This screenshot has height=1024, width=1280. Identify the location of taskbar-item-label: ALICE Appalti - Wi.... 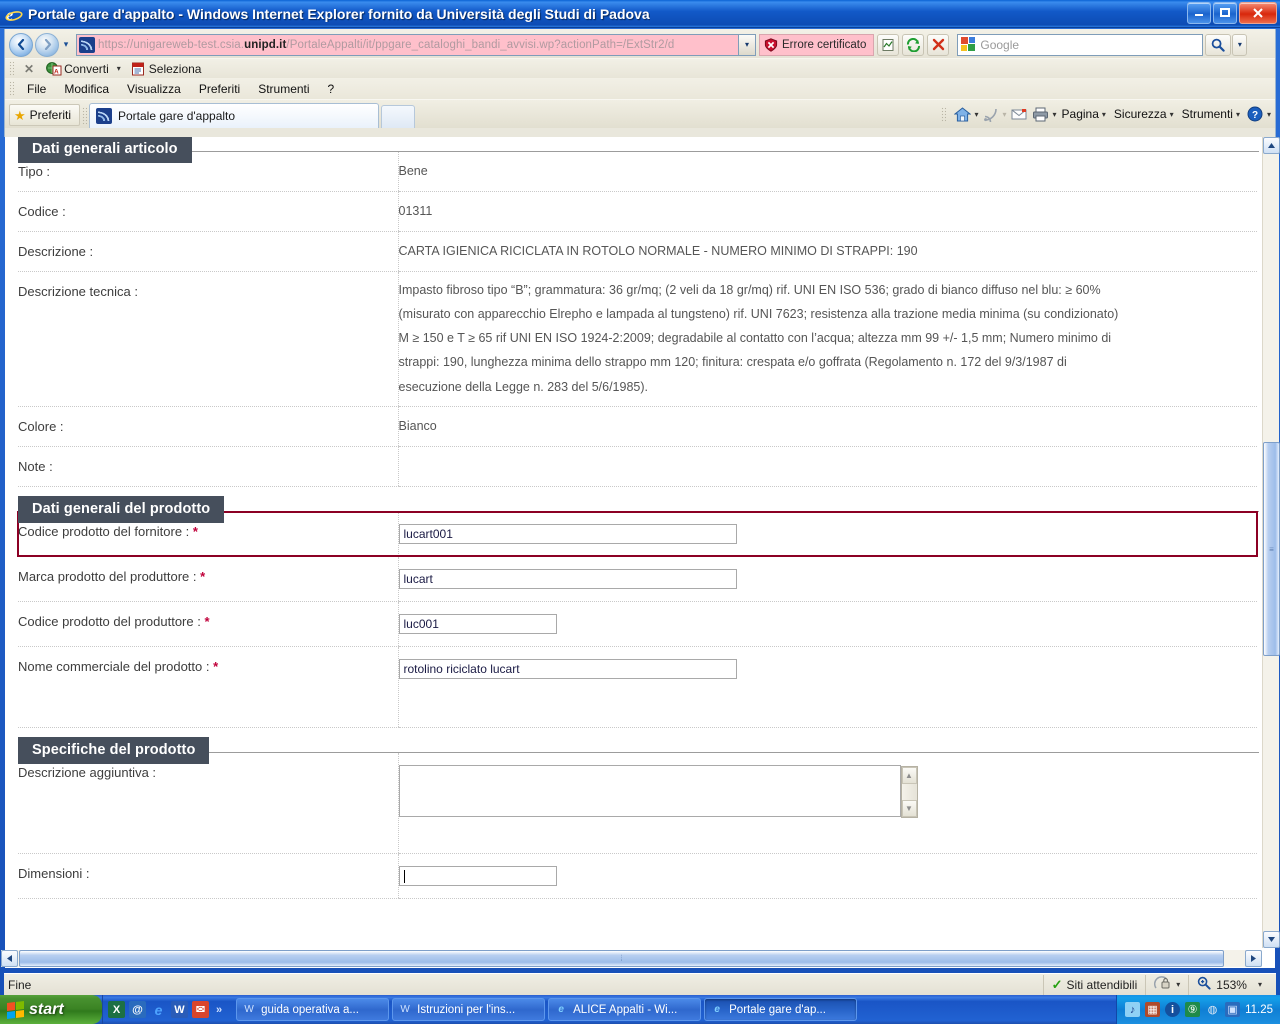
(625, 1009).